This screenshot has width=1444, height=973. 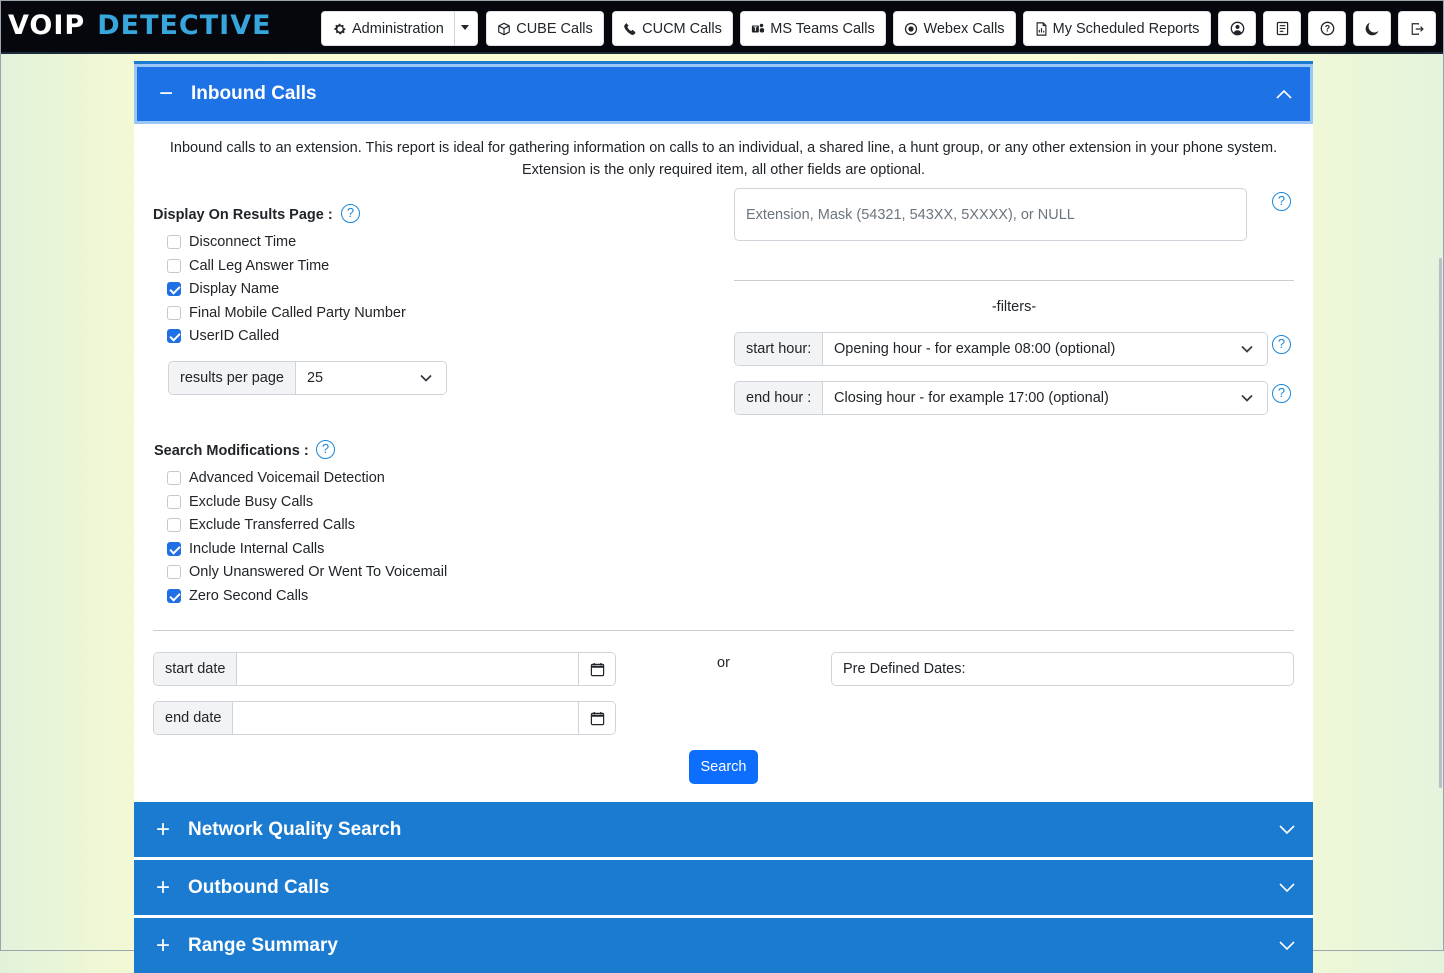 What do you see at coordinates (259, 887) in the screenshot?
I see `outbound-calls-title: Outbound Calls` at bounding box center [259, 887].